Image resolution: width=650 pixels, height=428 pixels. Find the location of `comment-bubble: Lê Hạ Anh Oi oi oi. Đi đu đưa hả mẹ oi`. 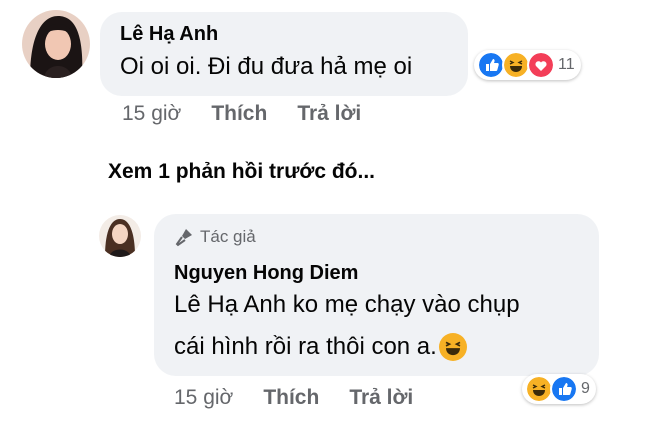

comment-bubble: Lê Hạ Anh Oi oi oi. Đi đu đưa hả mẹ oi is located at coordinates (284, 54).